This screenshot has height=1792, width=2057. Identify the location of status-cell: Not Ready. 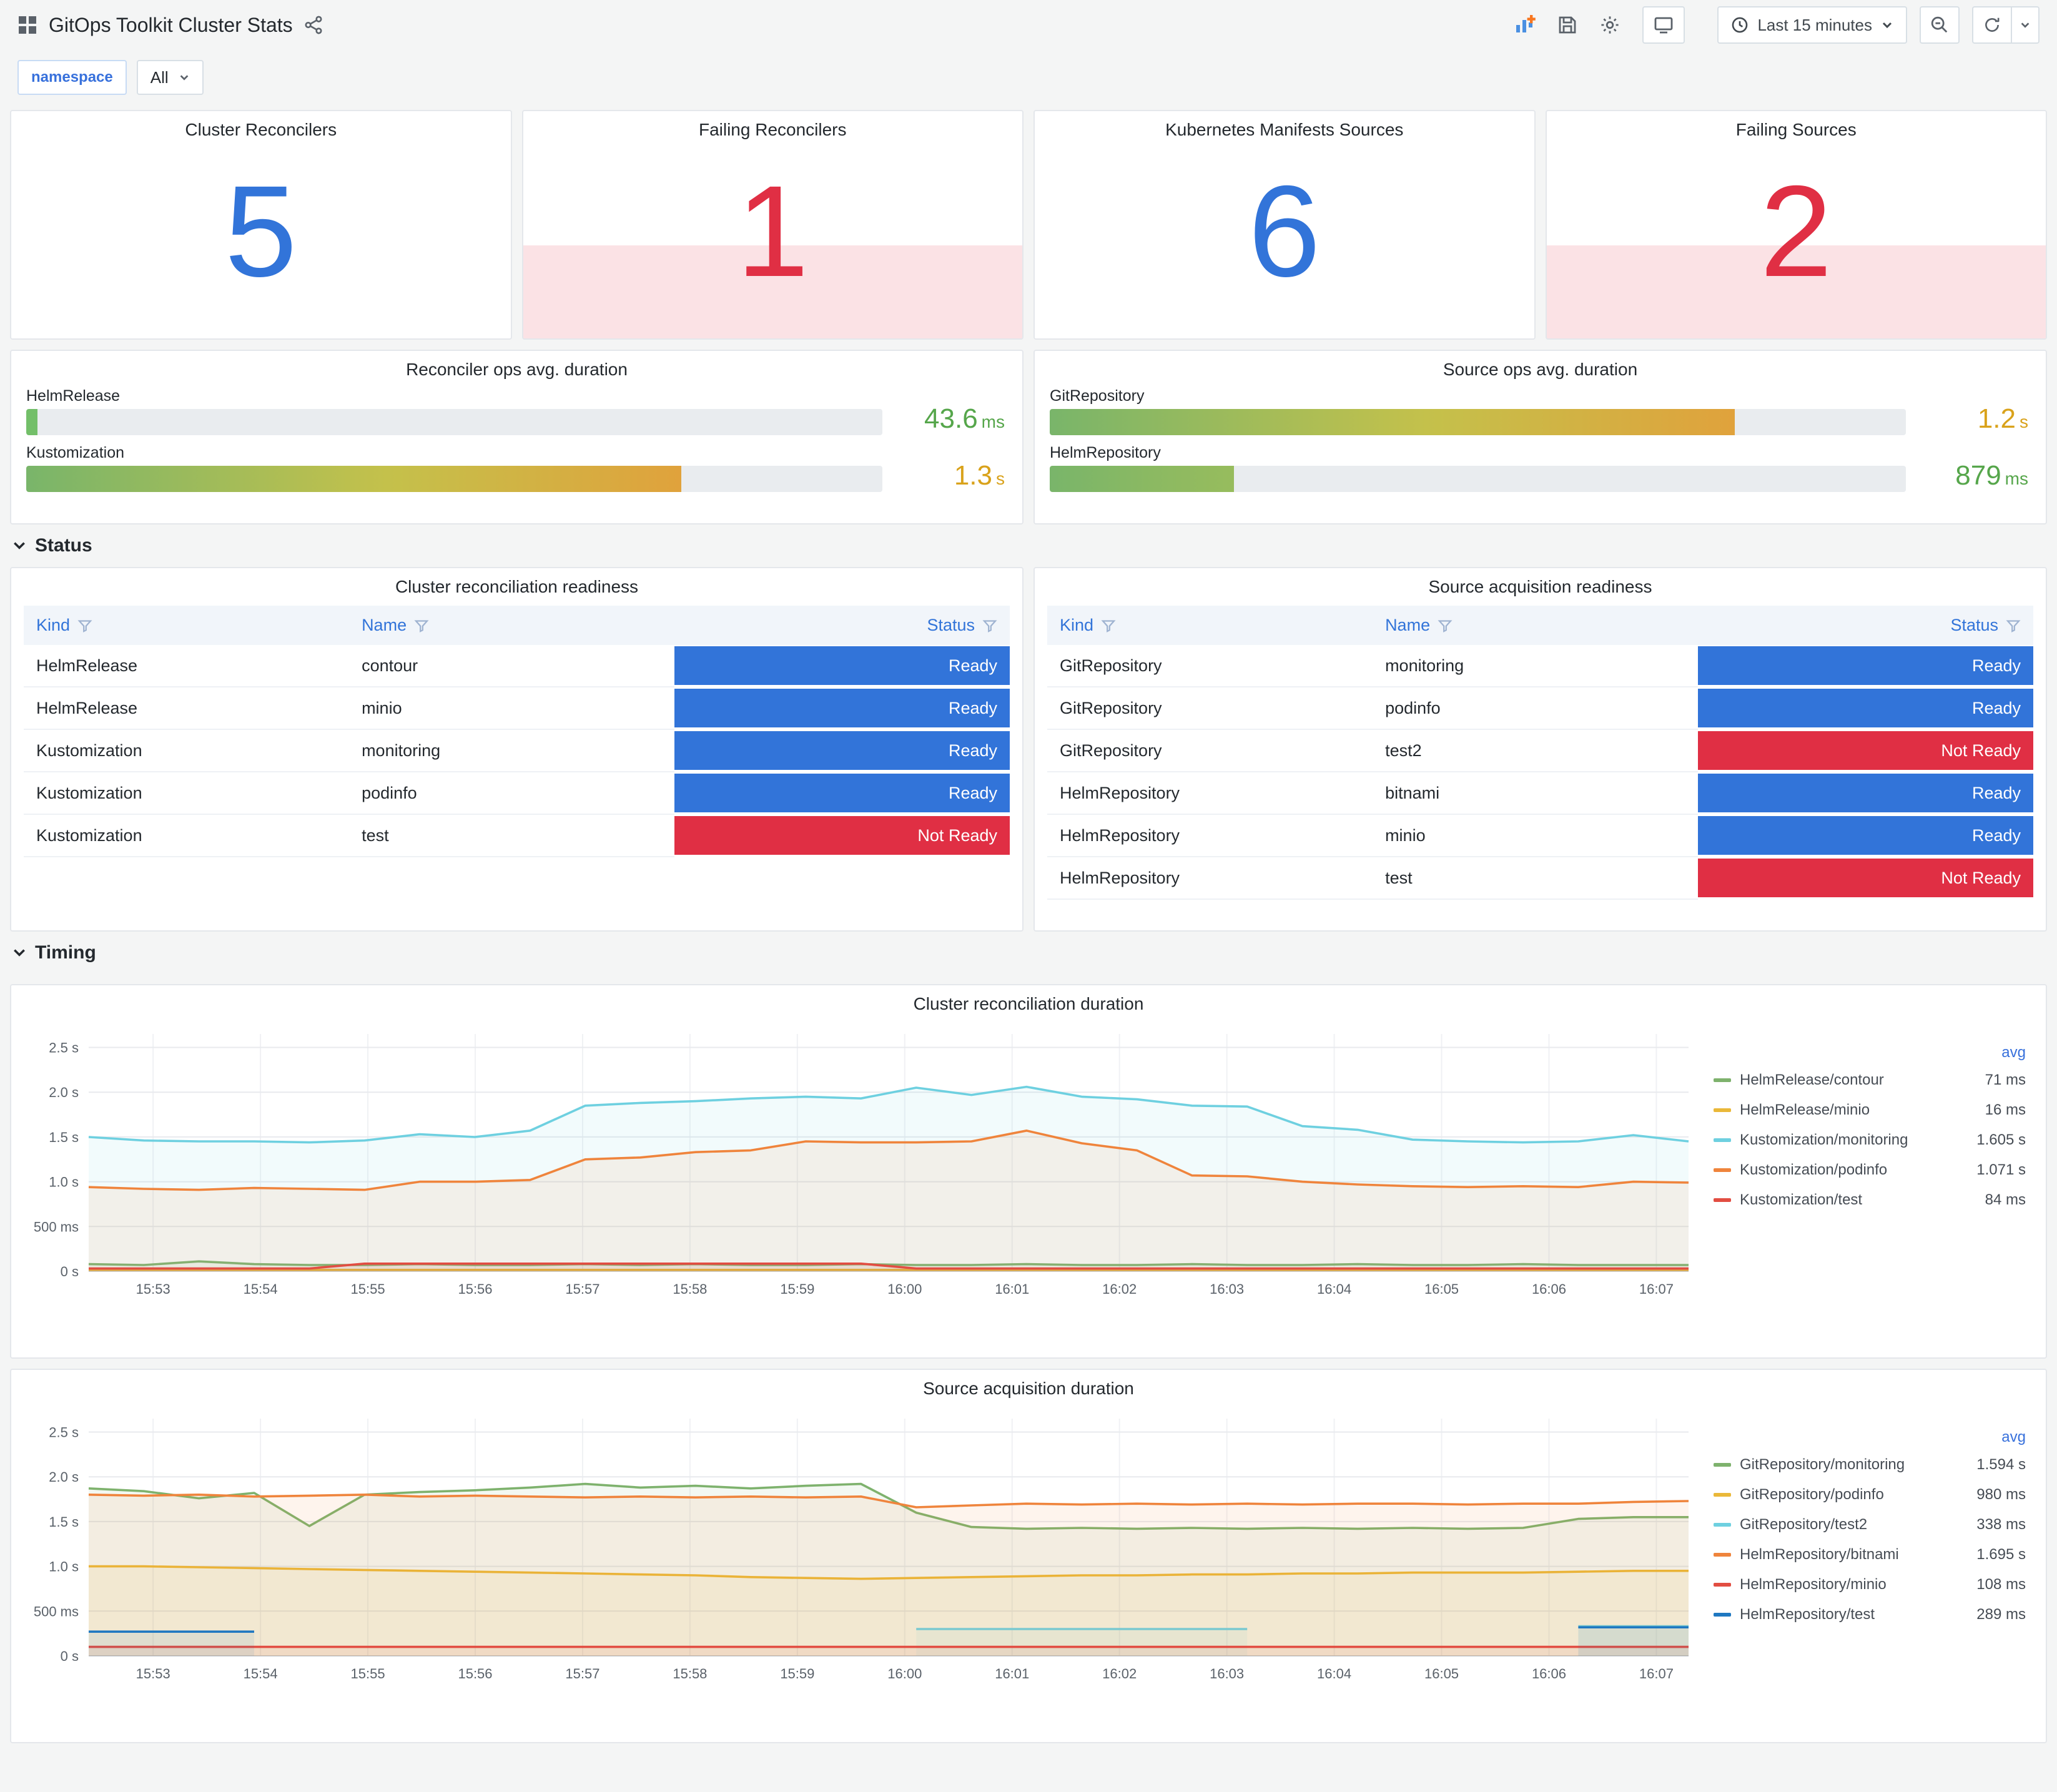
(1865, 750).